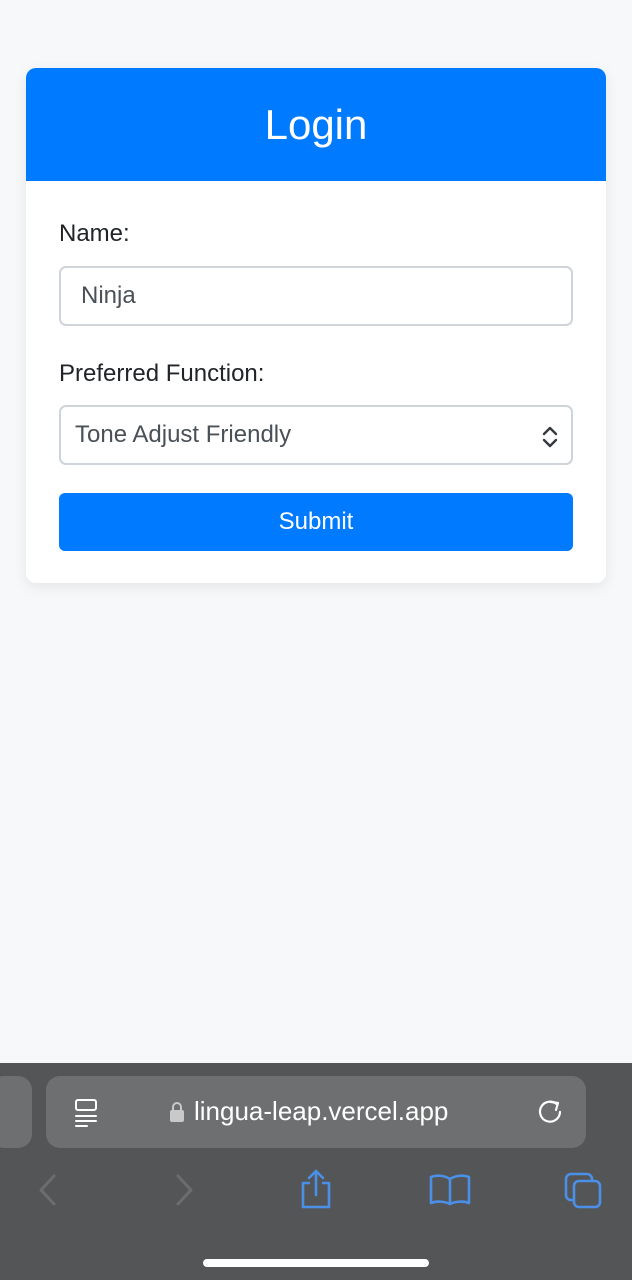 Image resolution: width=632 pixels, height=1280 pixels. Describe the element at coordinates (162, 373) in the screenshot. I see `function-label: Preferred Function:` at that location.